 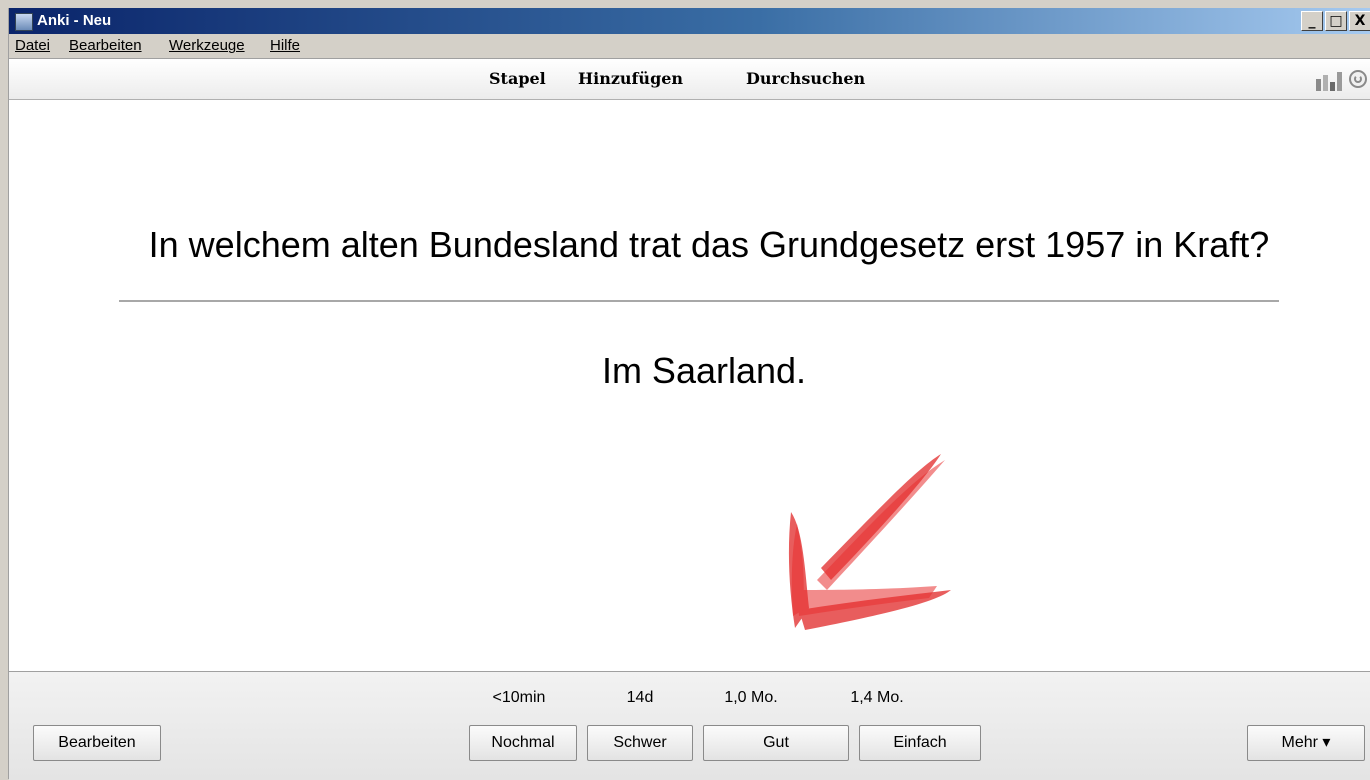 What do you see at coordinates (699, 301) in the screenshot?
I see `answer-divider` at bounding box center [699, 301].